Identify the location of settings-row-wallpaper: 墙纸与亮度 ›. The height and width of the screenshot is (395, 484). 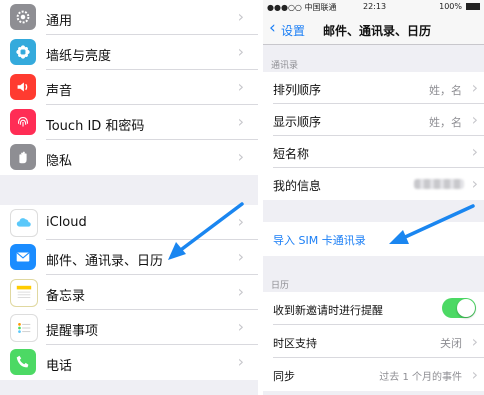
(129, 52).